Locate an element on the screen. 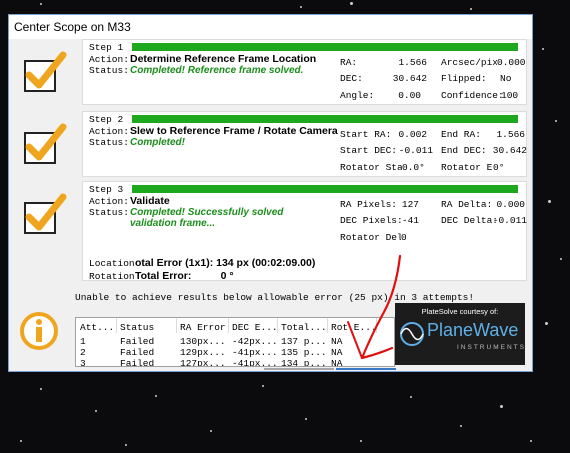 The width and height of the screenshot is (570, 453). ra-value: 1.566 is located at coordinates (412, 62).